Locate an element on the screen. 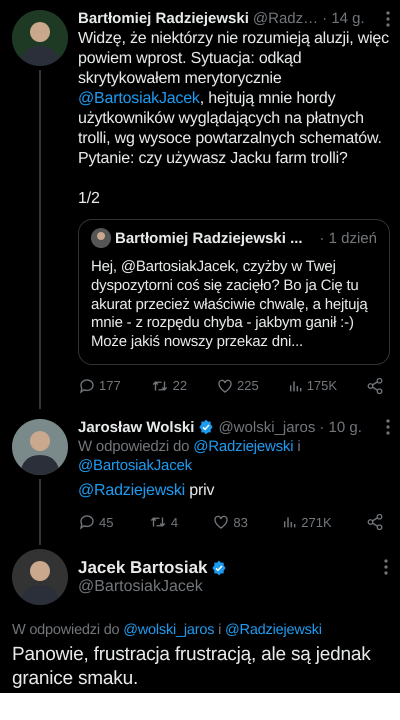 The height and width of the screenshot is (720, 400). like-button: 83 is located at coordinates (230, 522).